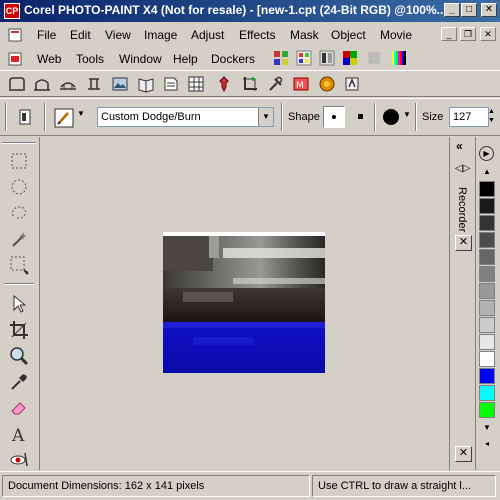 The height and width of the screenshot is (500, 500). Describe the element at coordinates (80, 35) in the screenshot. I see `menu-edit: Edit` at that location.